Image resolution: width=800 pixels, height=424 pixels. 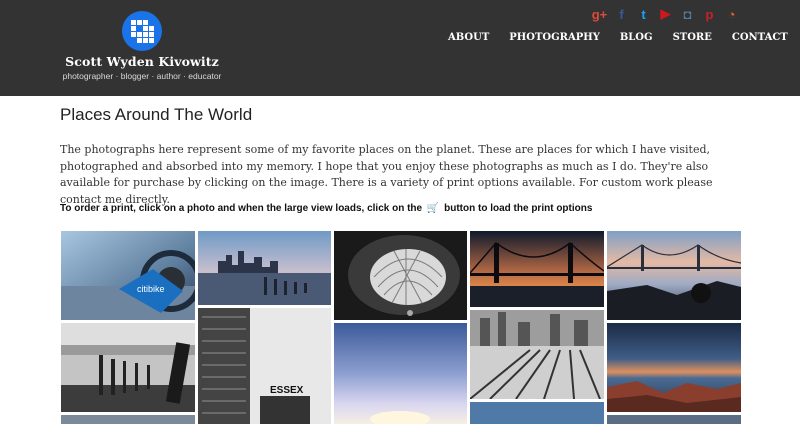 I want to click on photo-skyline-sunset, so click(x=264, y=268).